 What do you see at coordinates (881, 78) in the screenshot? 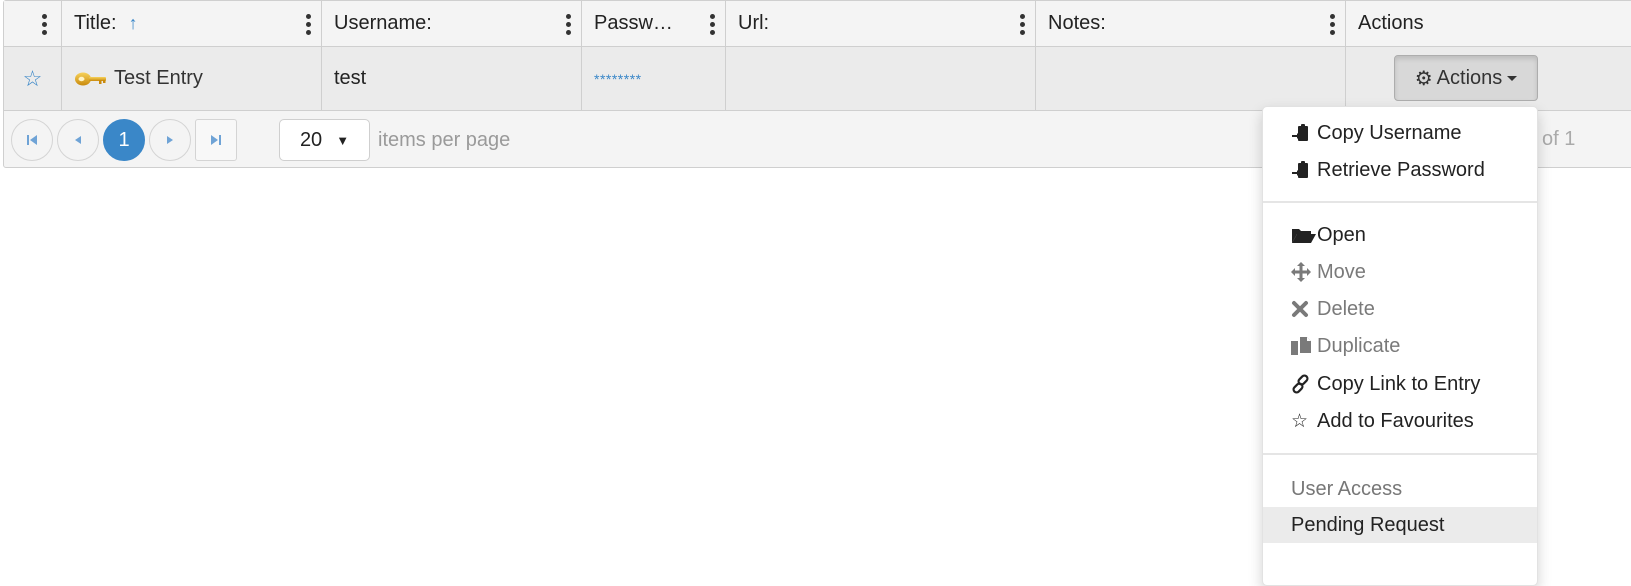
I see `url-cell` at bounding box center [881, 78].